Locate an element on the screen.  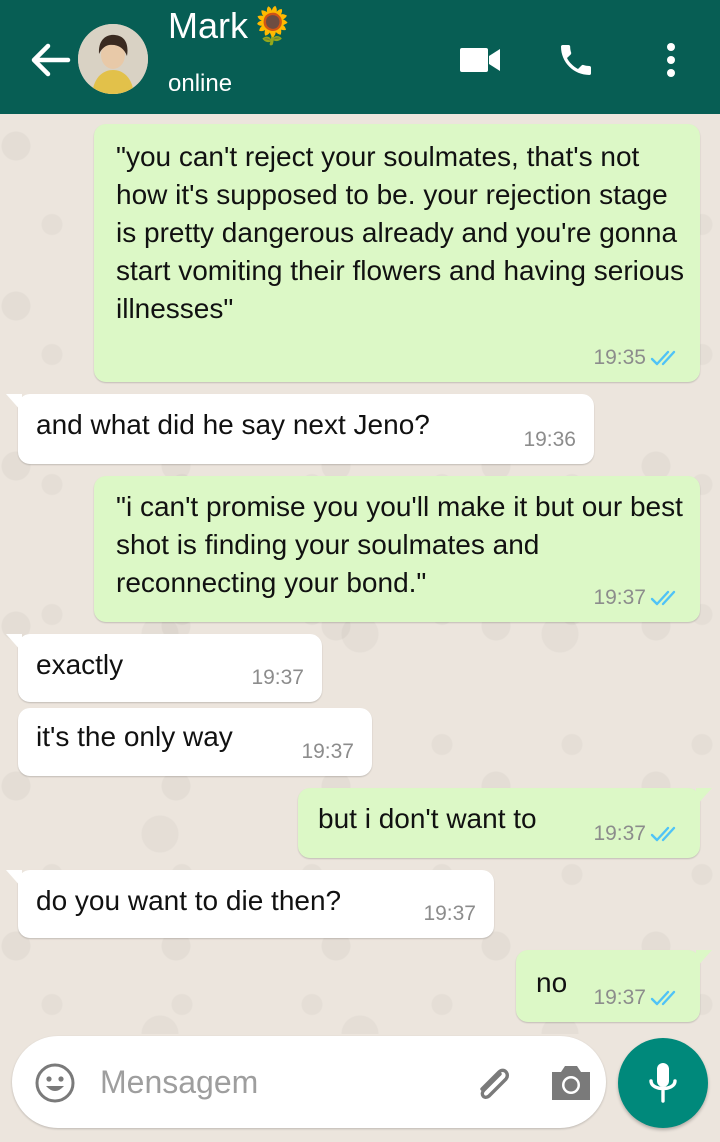
emoji-icon is located at coordinates (55, 1083).